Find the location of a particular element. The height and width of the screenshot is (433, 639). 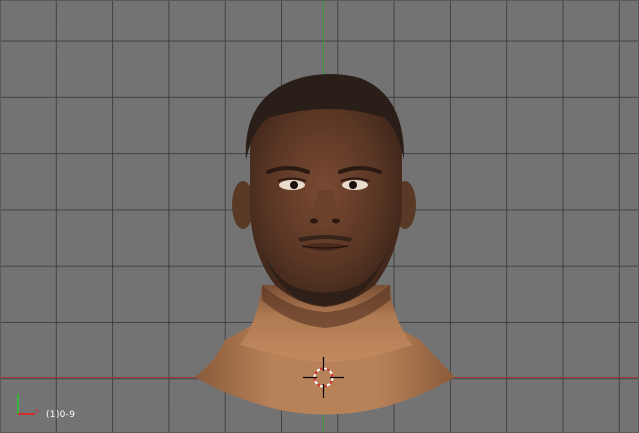

axis-orientation-icon: x is located at coordinates (28, 404).